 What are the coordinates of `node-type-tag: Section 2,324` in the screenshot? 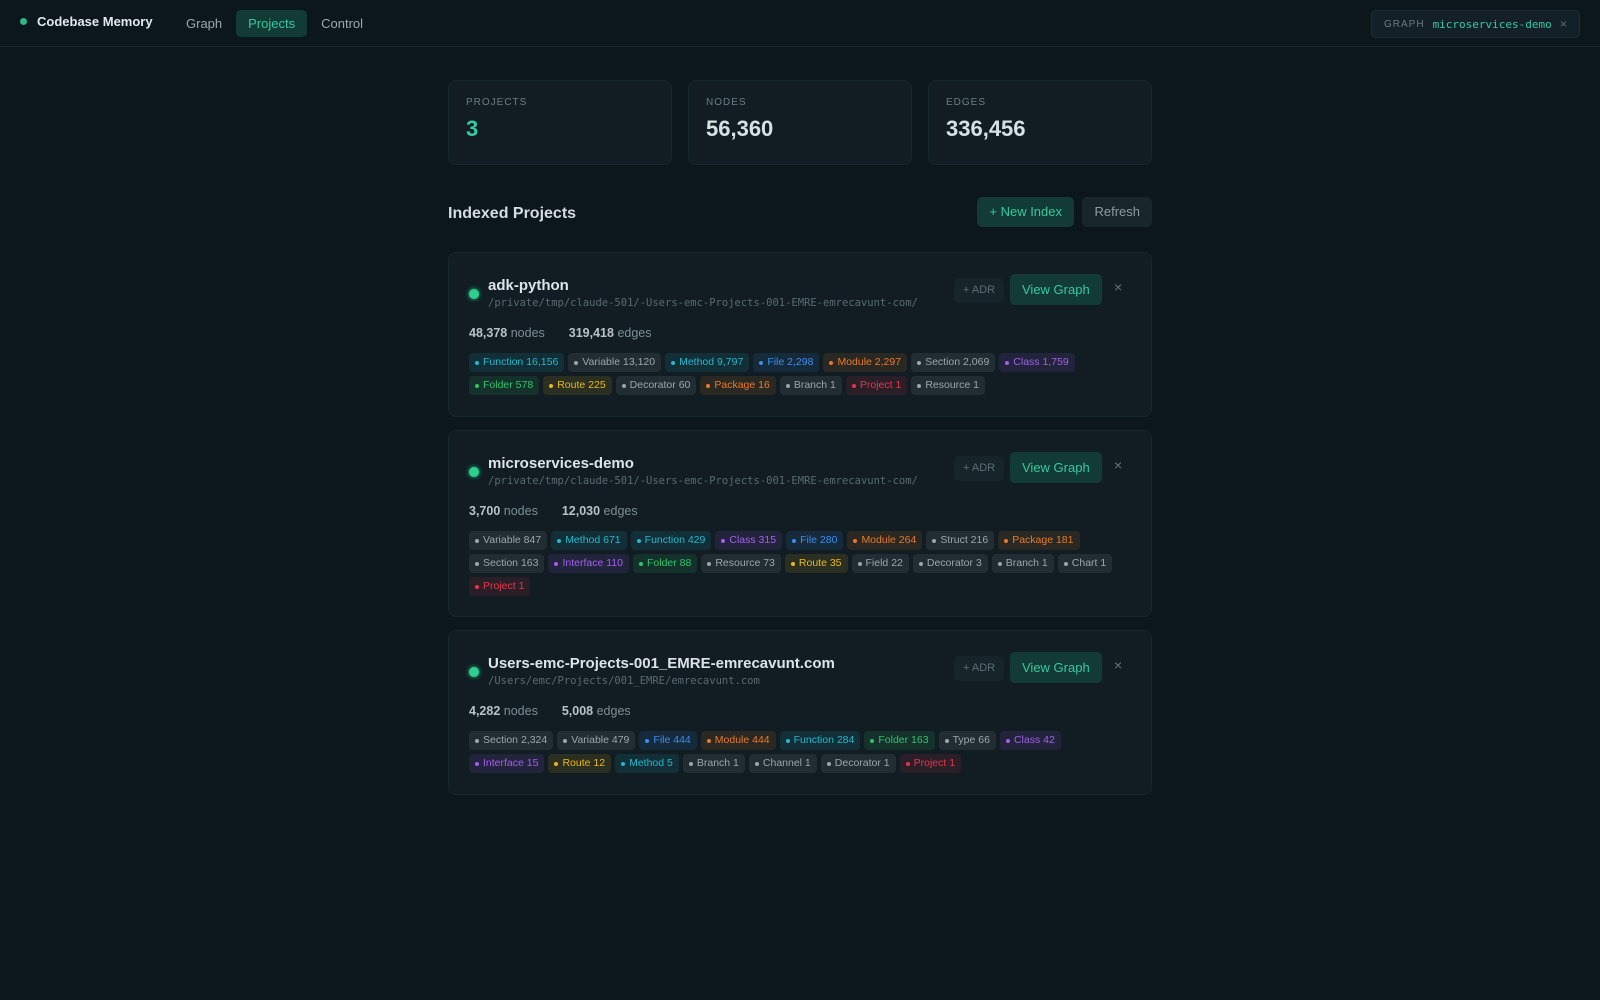 It's located at (511, 740).